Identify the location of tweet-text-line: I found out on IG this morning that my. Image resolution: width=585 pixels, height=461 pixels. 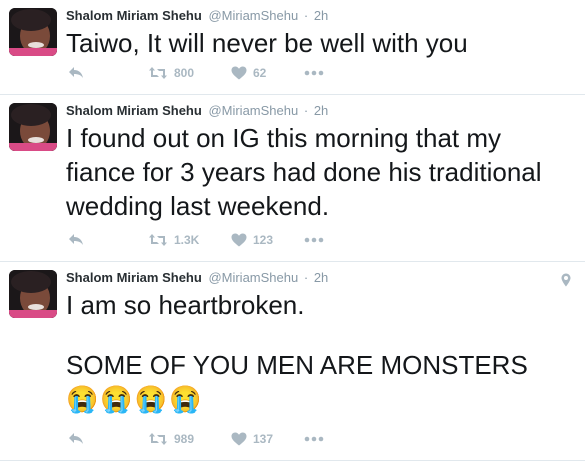
(284, 138).